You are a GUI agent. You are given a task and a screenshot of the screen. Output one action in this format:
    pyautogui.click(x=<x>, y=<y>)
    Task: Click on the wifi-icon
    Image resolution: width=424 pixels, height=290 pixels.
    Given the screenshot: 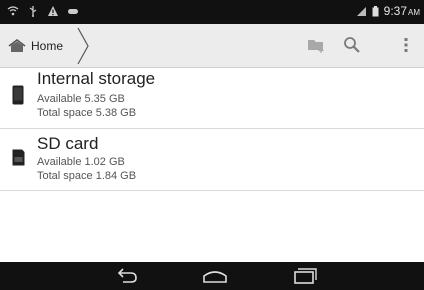 What is the action you would take?
    pyautogui.click(x=13, y=11)
    